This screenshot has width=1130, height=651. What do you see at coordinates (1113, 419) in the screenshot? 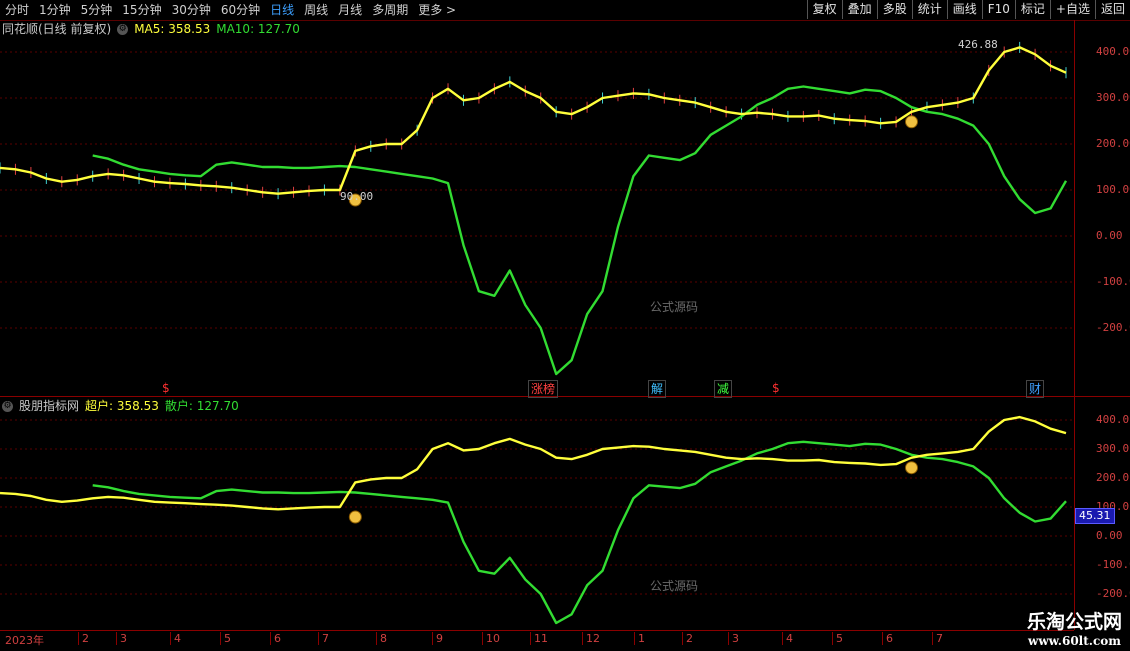
I see `y-tick-label: 400.0` at bounding box center [1113, 419].